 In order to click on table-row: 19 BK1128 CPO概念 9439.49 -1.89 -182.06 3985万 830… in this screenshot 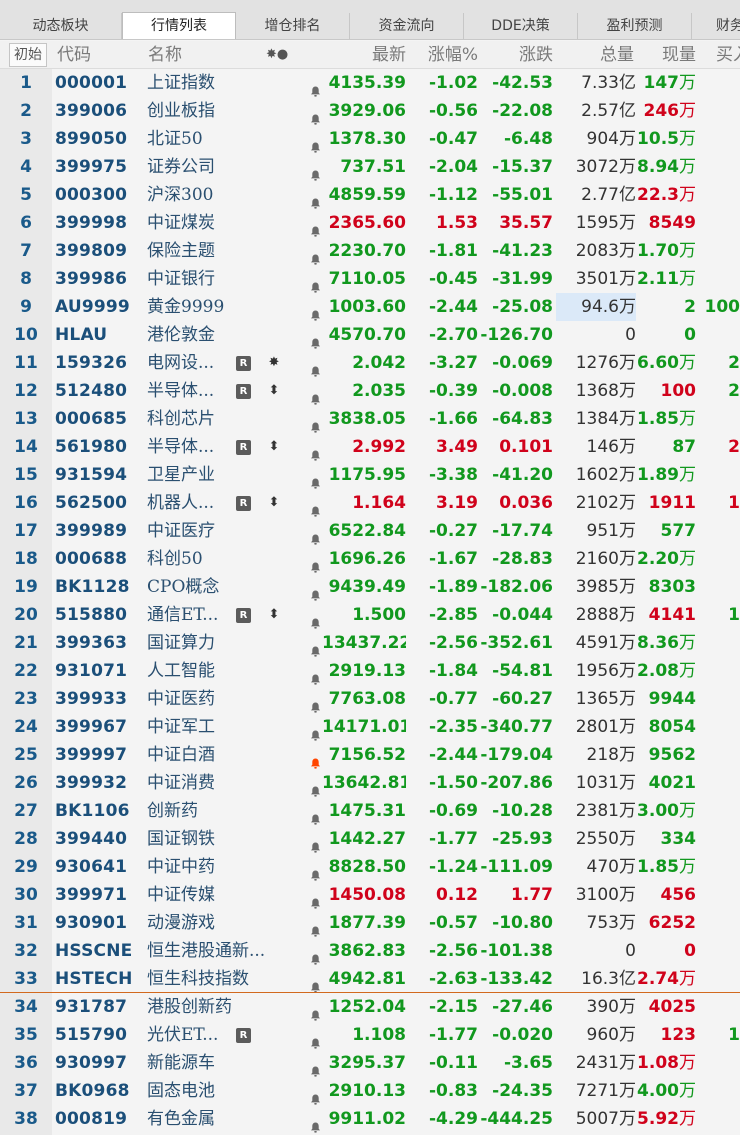, I will do `click(370, 587)`.